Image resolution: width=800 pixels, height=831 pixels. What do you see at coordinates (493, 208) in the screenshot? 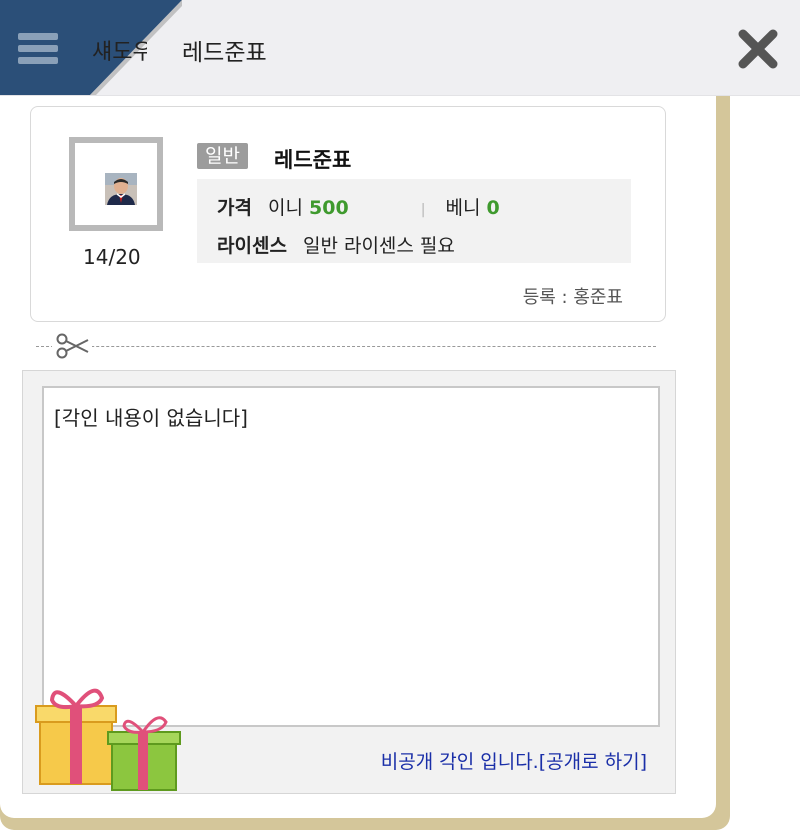
I see `beni-value: 0` at bounding box center [493, 208].